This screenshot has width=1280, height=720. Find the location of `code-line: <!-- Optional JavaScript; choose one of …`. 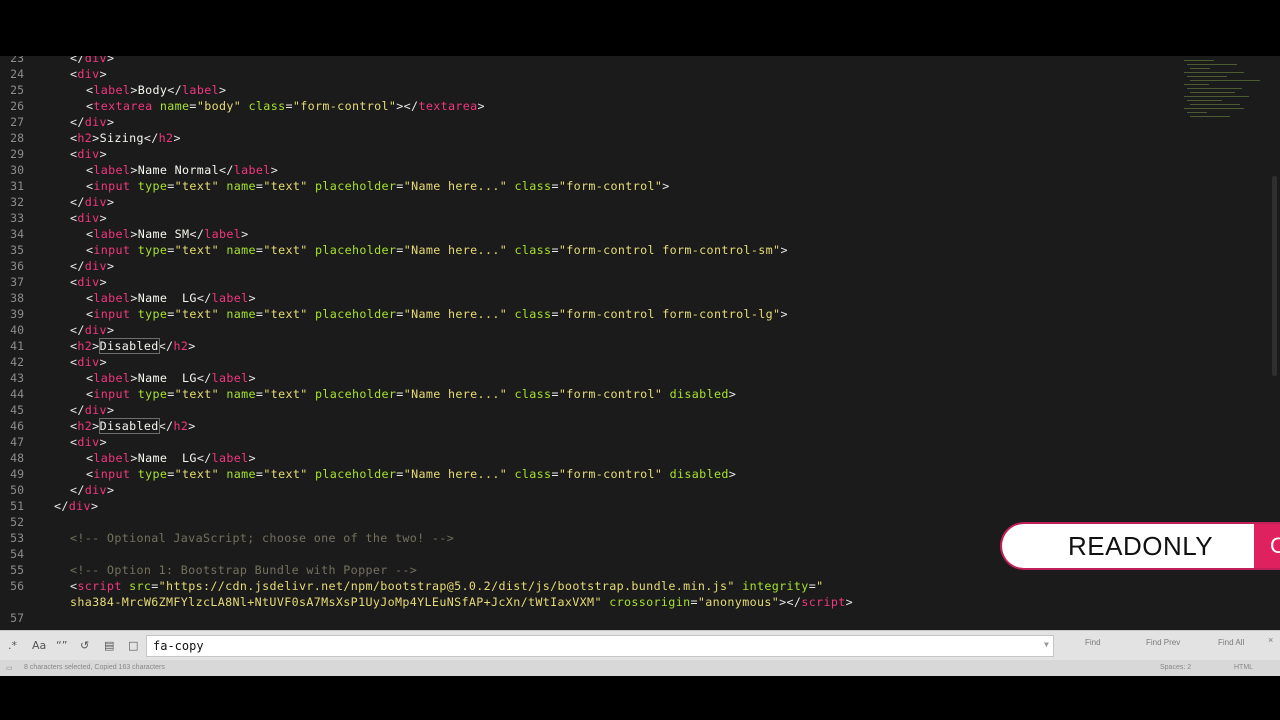

code-line: <!-- Optional JavaScript; choose one of … is located at coordinates (262, 538).